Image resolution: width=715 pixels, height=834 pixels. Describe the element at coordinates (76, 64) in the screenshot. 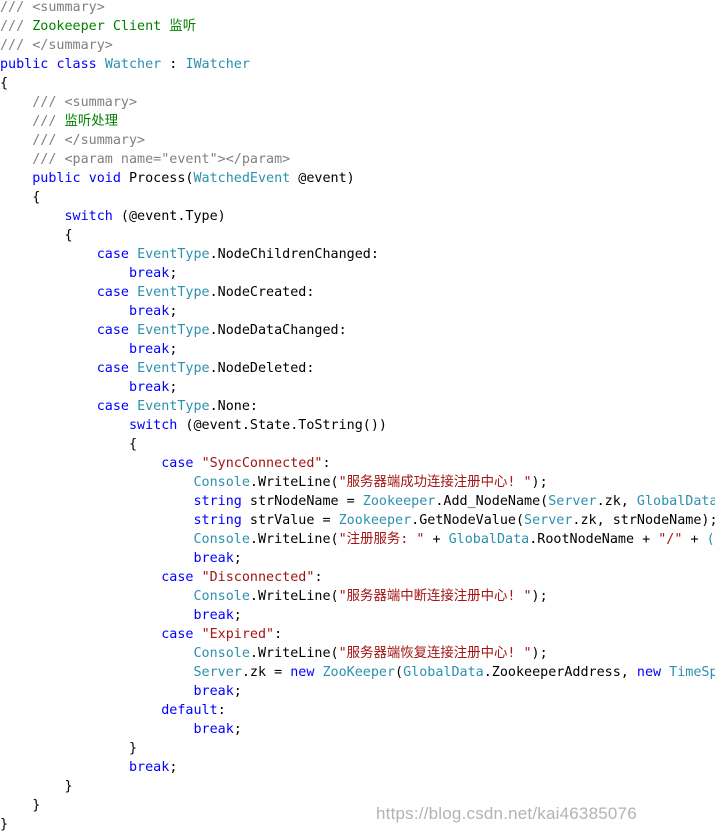

I see `code-token-keyword: class` at that location.